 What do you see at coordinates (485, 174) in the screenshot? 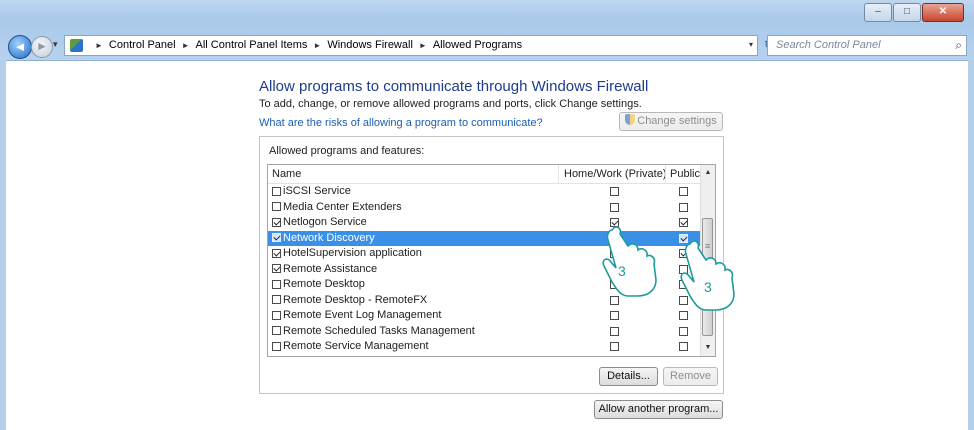
I see `list-header: Name Home/Work (Private) Public` at bounding box center [485, 174].